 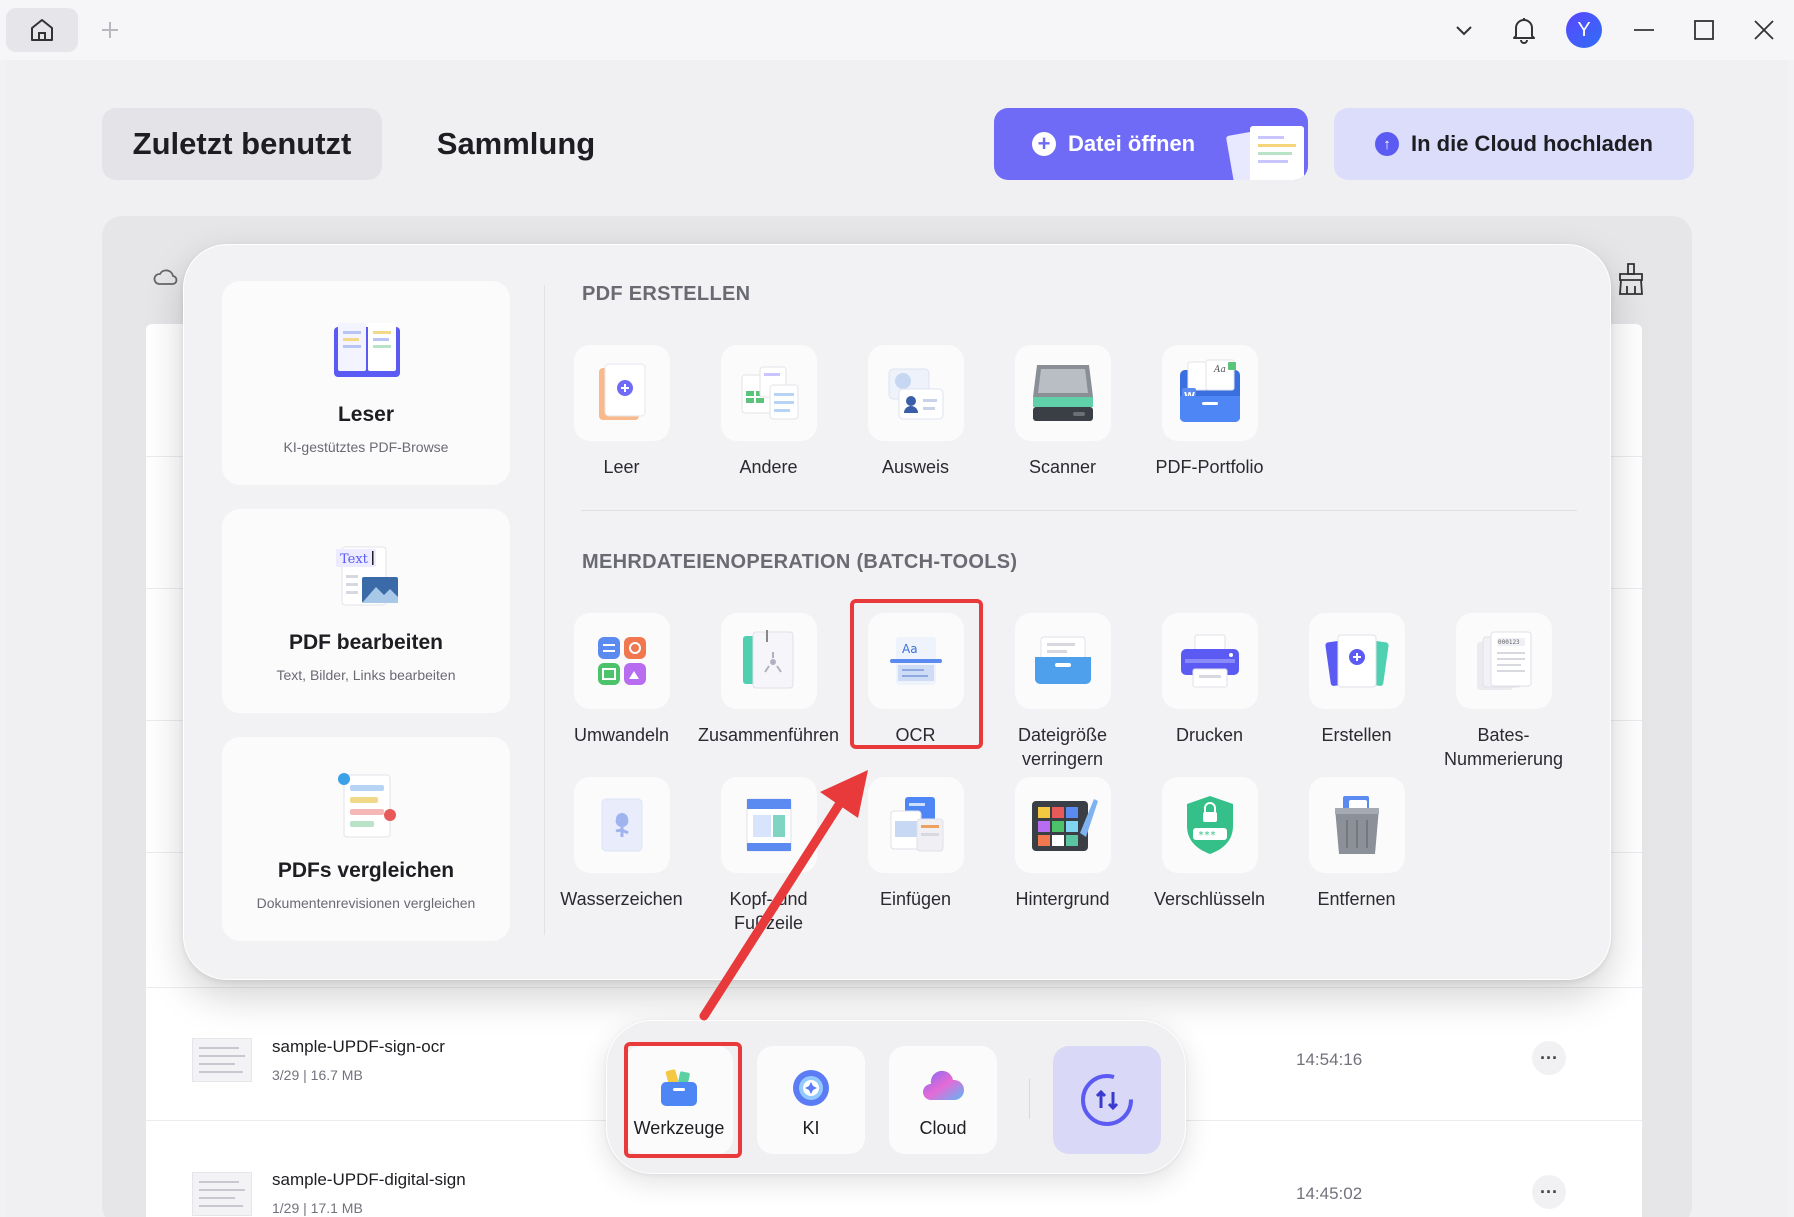 What do you see at coordinates (1503, 692) in the screenshot?
I see `tool-bates-numbering: 000123 Bates-Nummerierung` at bounding box center [1503, 692].